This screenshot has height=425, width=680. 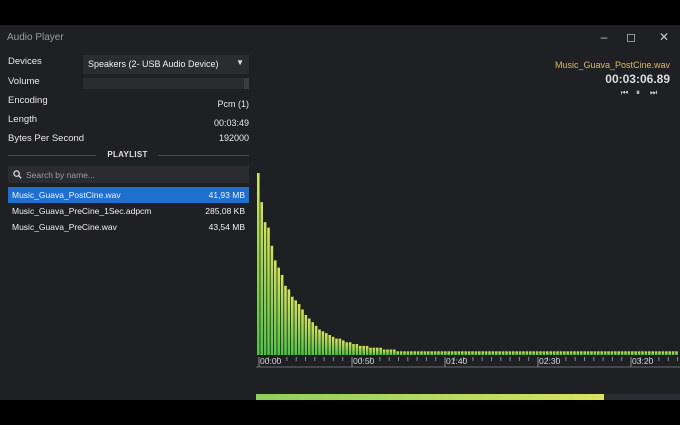 I want to click on device-select: Speakers (2- USB Audio Device) ▼, so click(x=166, y=64).